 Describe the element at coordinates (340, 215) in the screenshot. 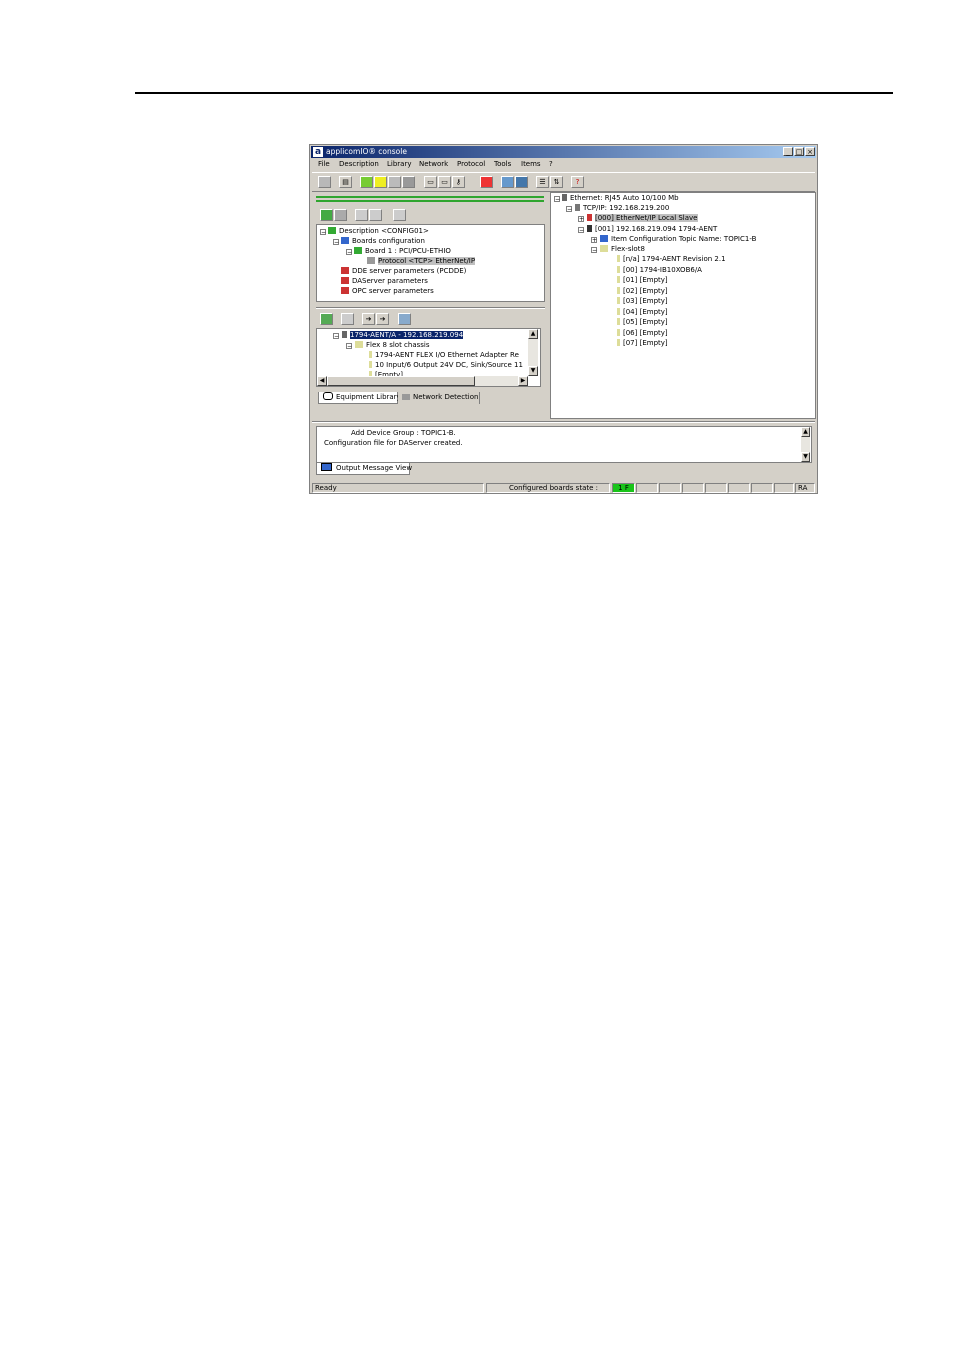

I see `remove-board-icon` at that location.